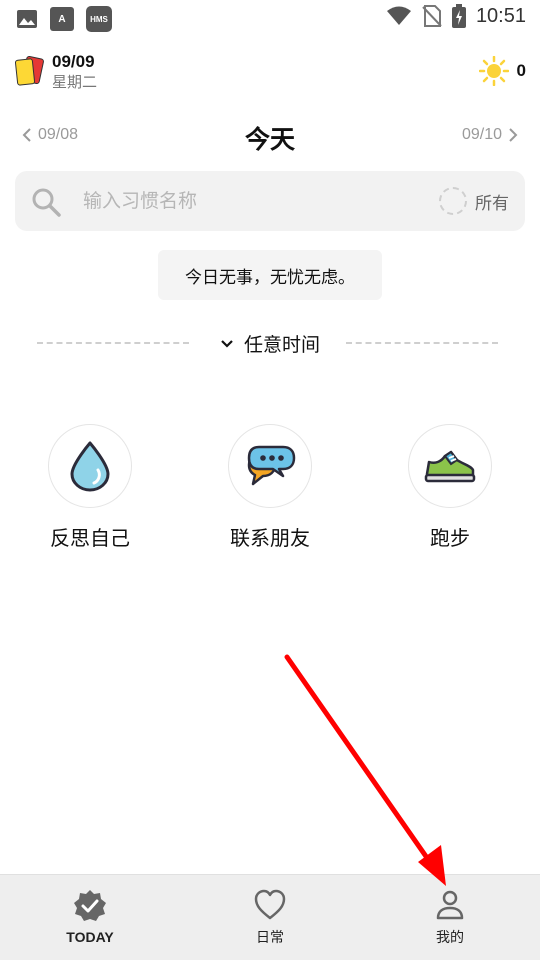 Image resolution: width=540 pixels, height=960 pixels. What do you see at coordinates (481, 134) in the screenshot?
I see `next-day-label: 09/10` at bounding box center [481, 134].